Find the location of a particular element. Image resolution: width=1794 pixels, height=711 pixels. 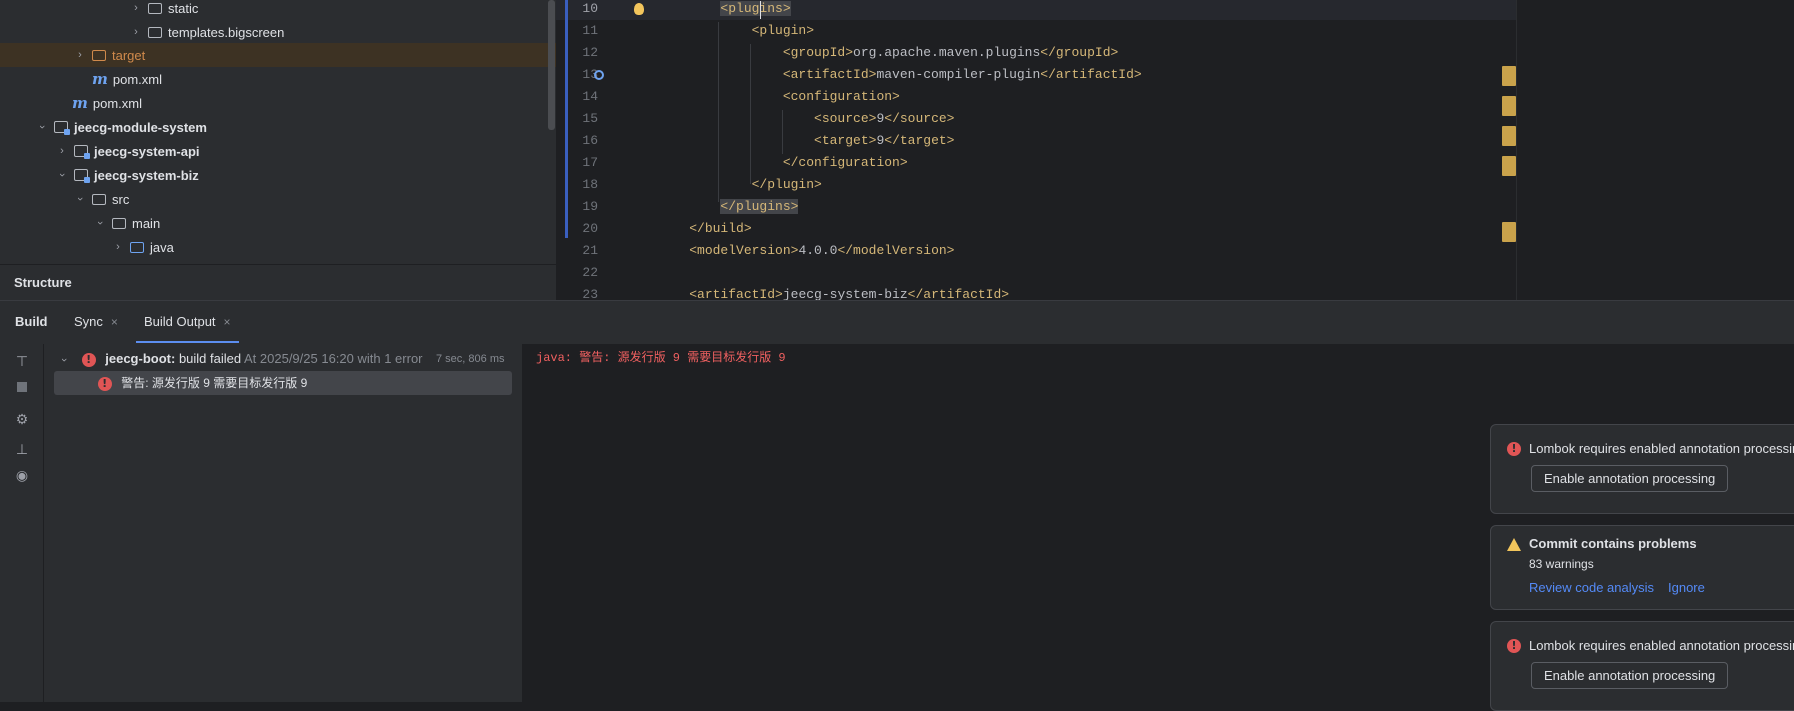

tree-item-label: jeecg-system-api is located at coordinates (147, 151).